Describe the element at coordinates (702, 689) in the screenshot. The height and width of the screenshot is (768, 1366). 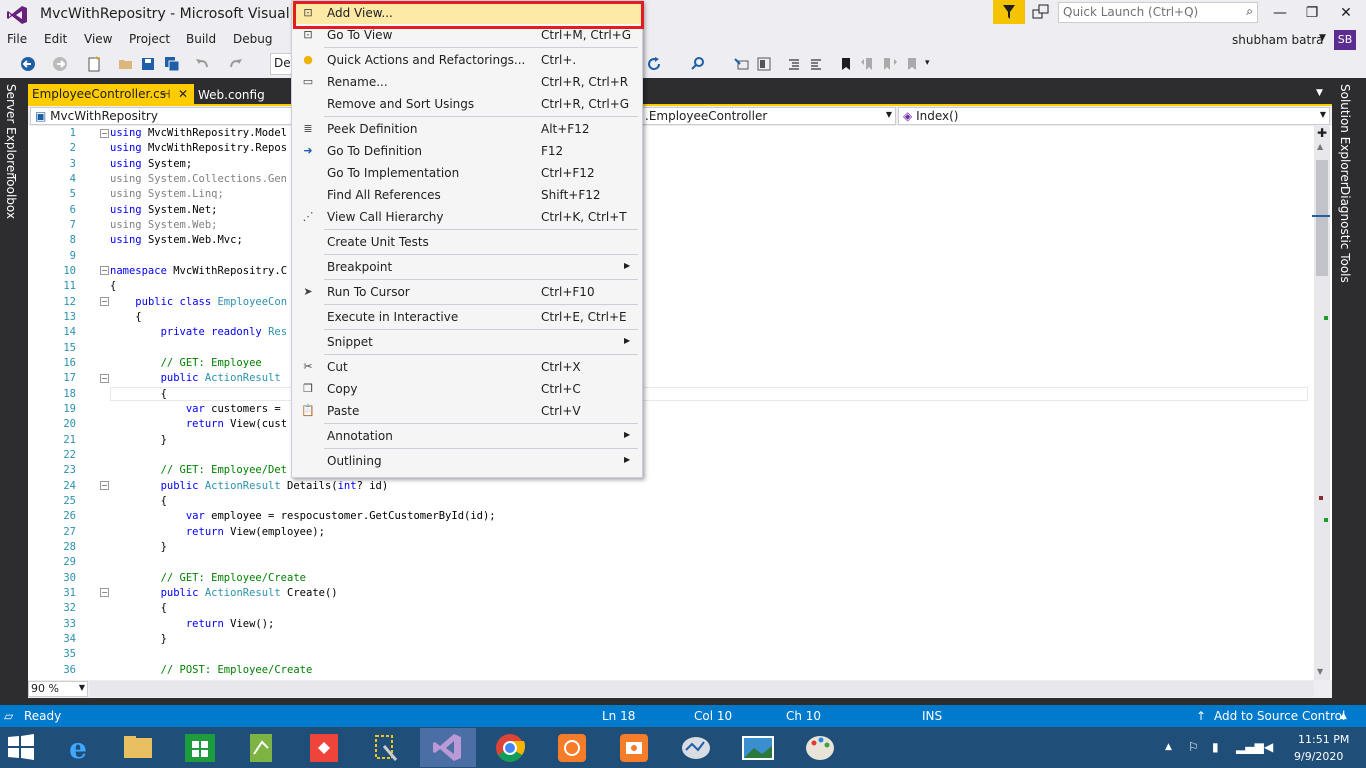
I see `horizontal-scrollbar` at that location.